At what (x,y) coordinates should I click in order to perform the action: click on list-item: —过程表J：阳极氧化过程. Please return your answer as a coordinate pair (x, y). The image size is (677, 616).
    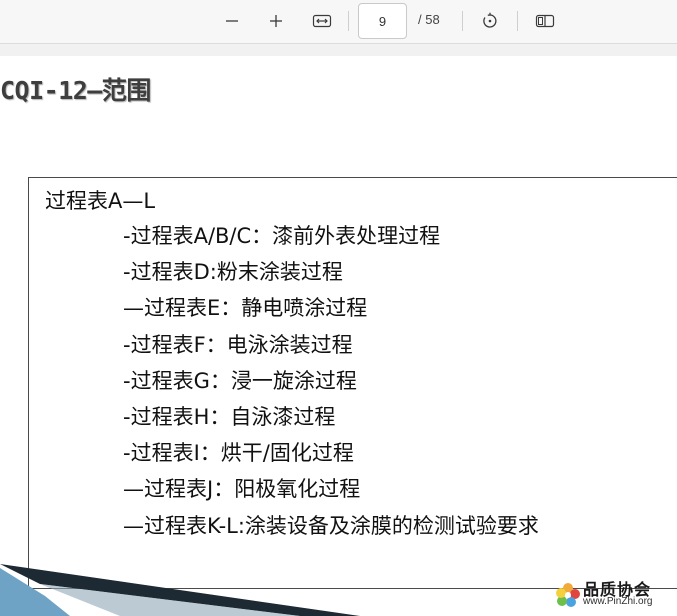
    Looking at the image, I should click on (242, 489).